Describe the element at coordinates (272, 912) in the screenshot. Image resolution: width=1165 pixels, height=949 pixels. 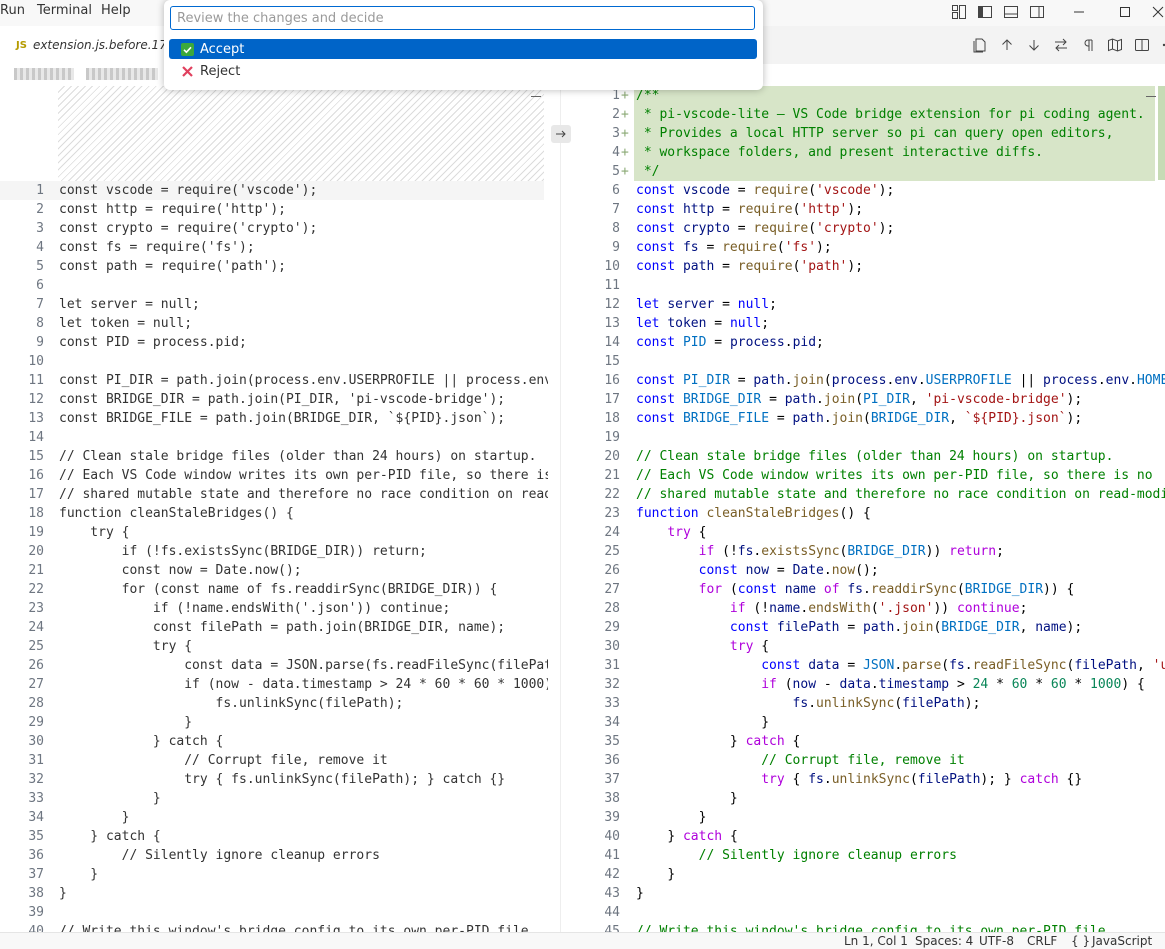
I see `code-line: 39` at that location.